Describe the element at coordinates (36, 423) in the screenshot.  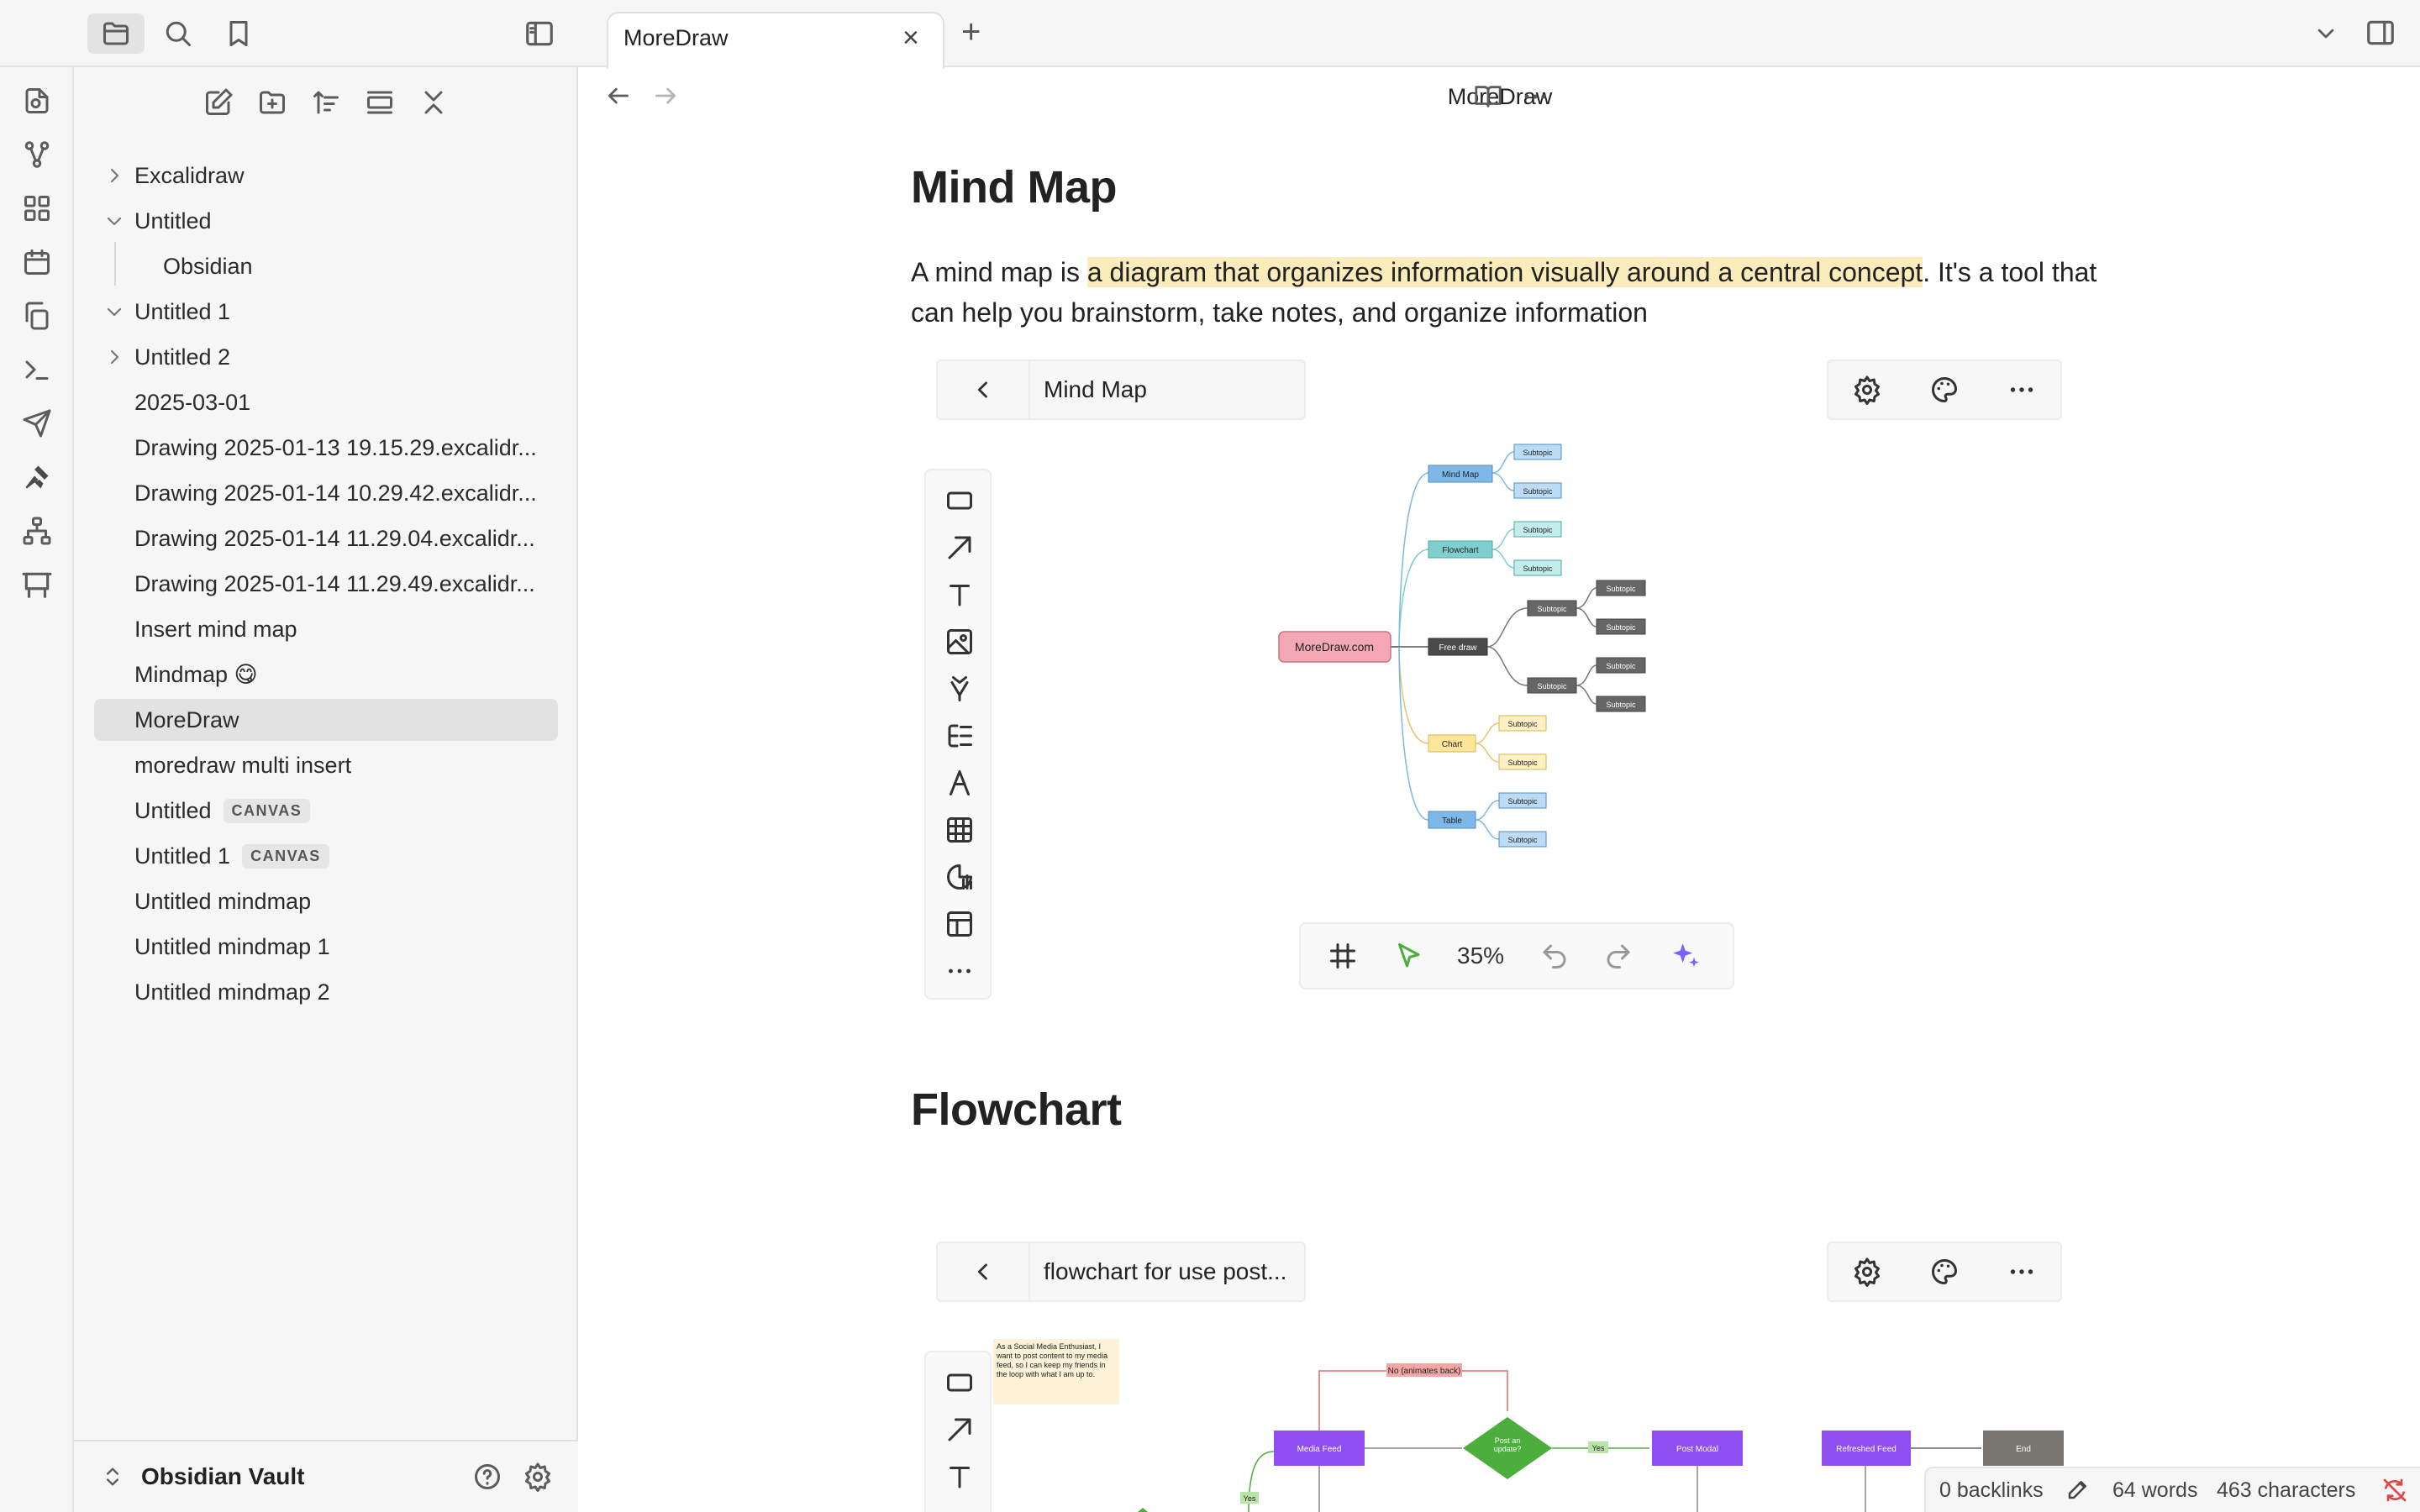
I see `send-icon` at that location.